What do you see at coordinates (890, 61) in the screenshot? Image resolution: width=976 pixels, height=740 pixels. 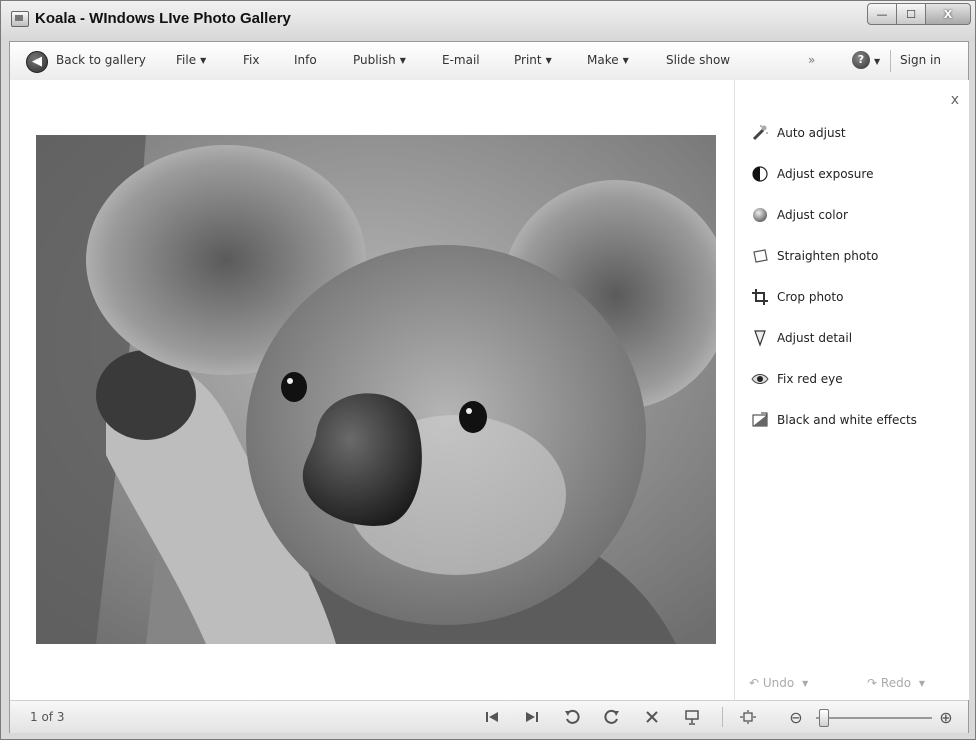 I see `toolbar-divider` at bounding box center [890, 61].